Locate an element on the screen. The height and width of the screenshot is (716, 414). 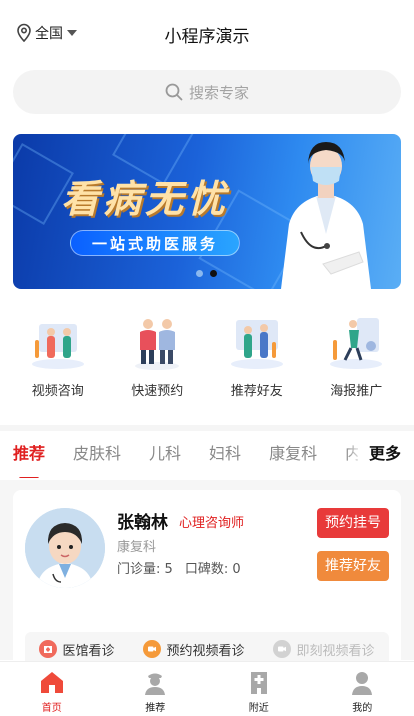
carousel-dot-active is located at coordinates (213, 273).